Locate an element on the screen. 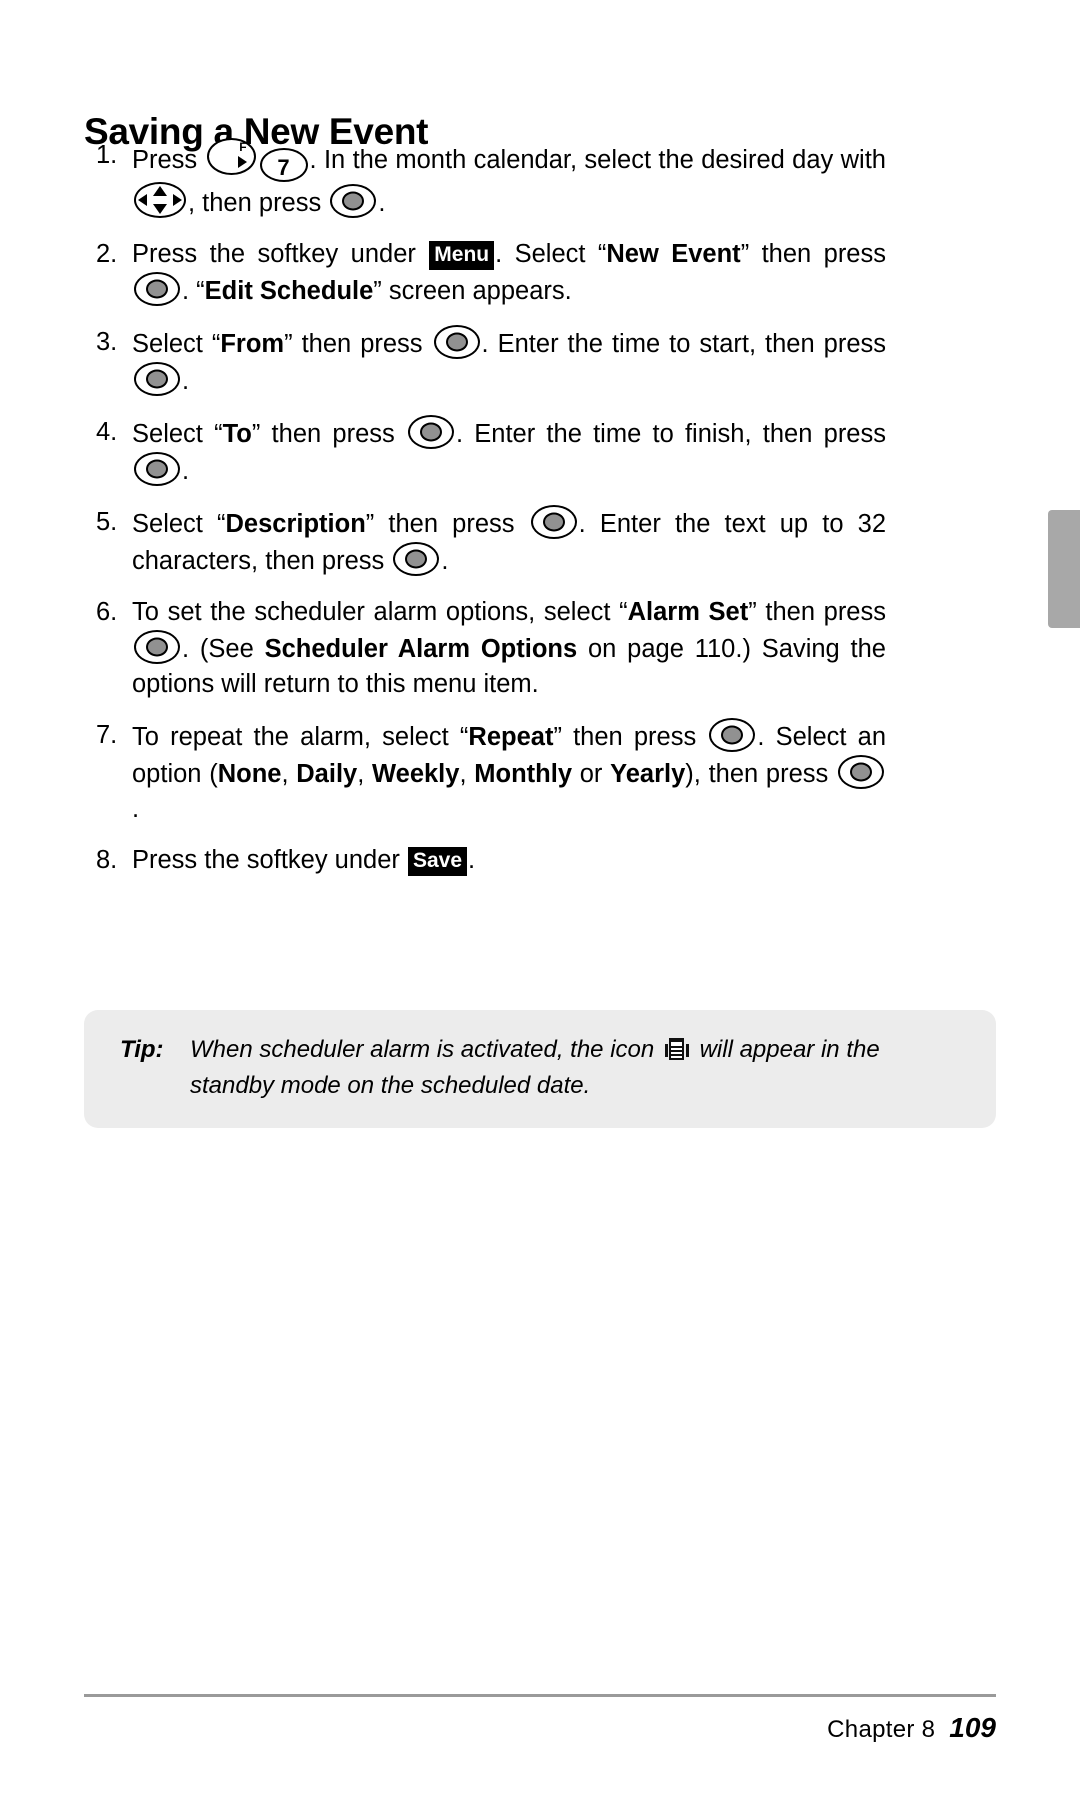 This screenshot has width=1080, height=1800. step-7-text-d: ), then press is located at coordinates (761, 774).